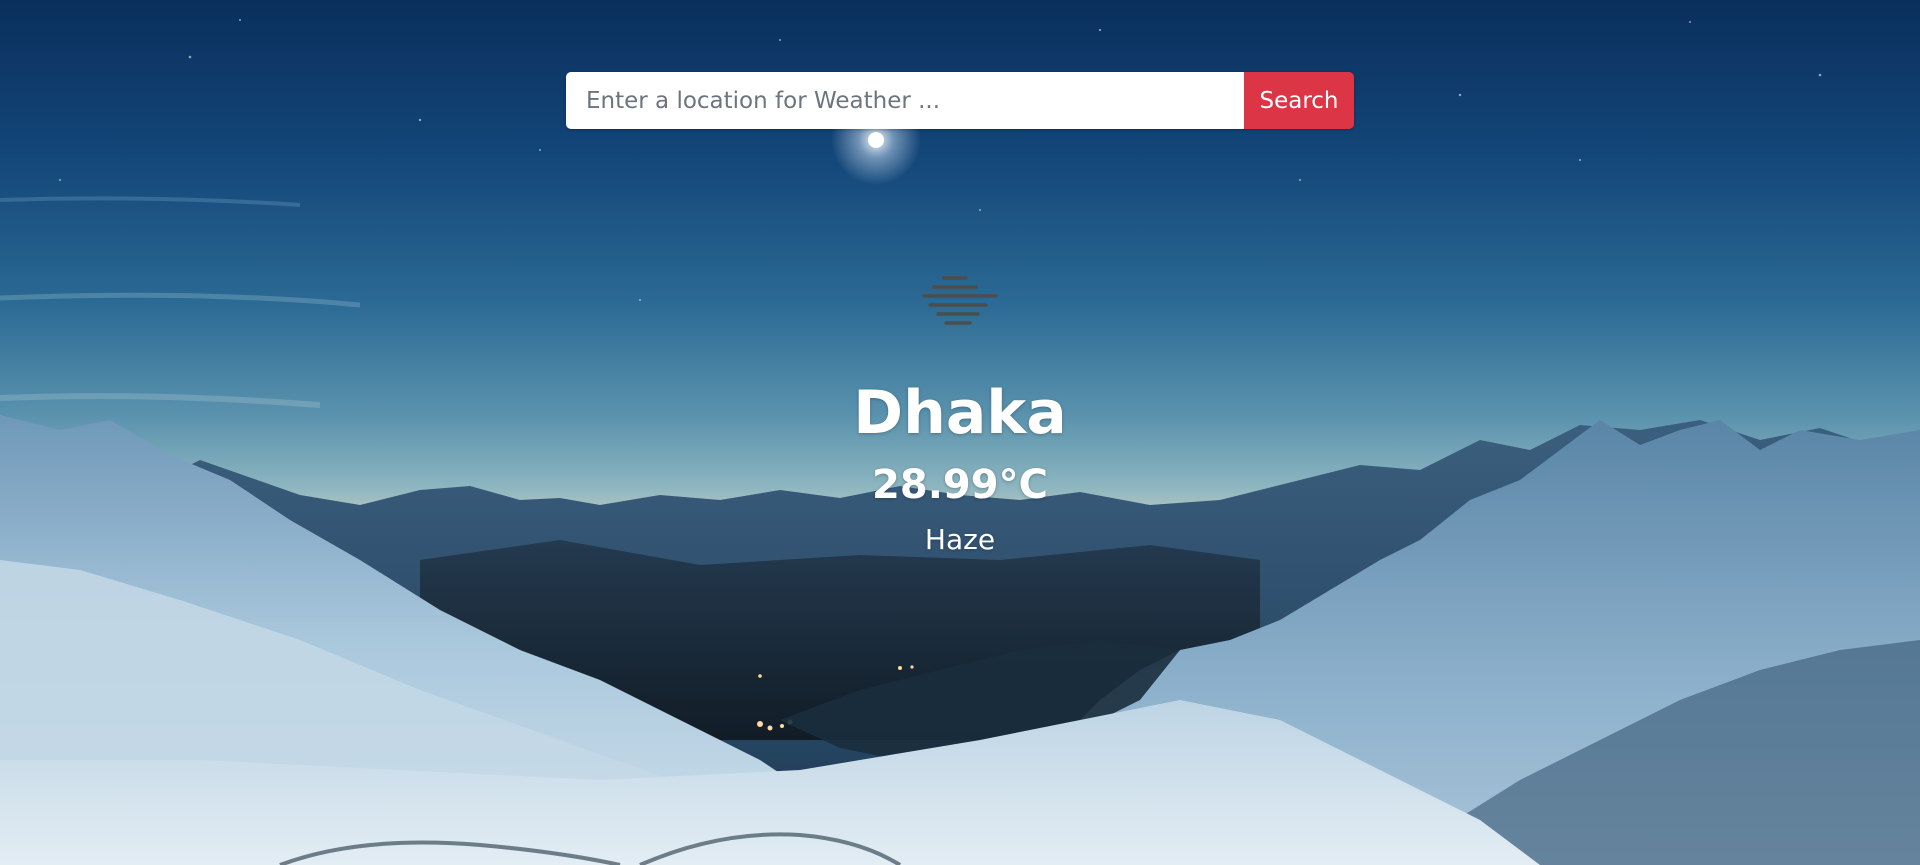 Image resolution: width=1920 pixels, height=865 pixels. What do you see at coordinates (960, 413) in the screenshot?
I see `city-name: Dhaka` at bounding box center [960, 413].